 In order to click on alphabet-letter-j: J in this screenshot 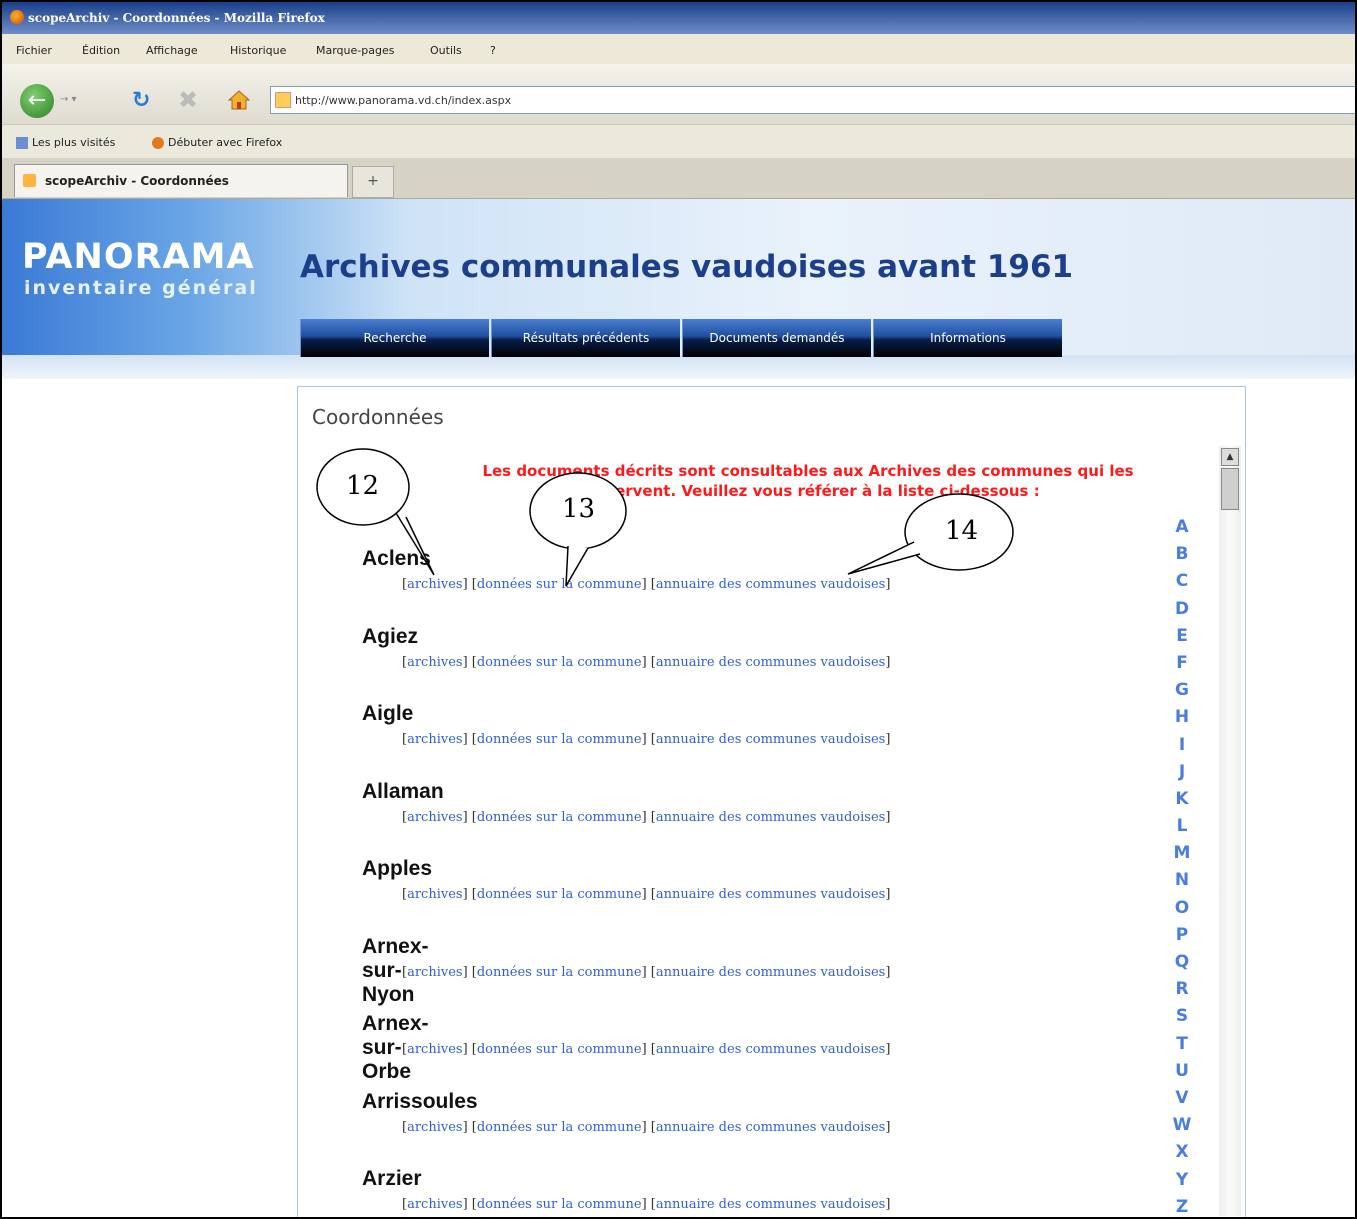, I will do `click(1182, 775)`.